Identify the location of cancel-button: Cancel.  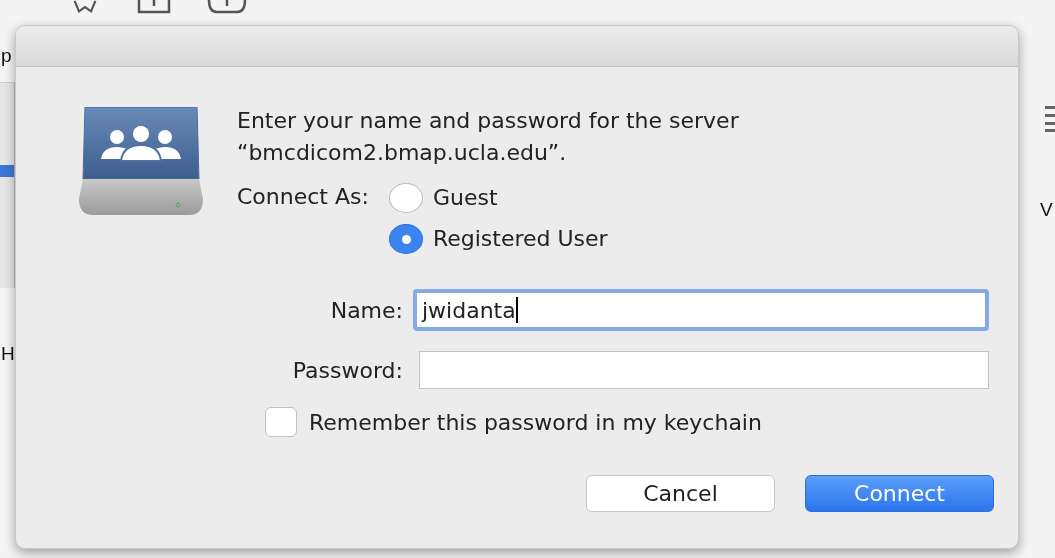
(680, 493).